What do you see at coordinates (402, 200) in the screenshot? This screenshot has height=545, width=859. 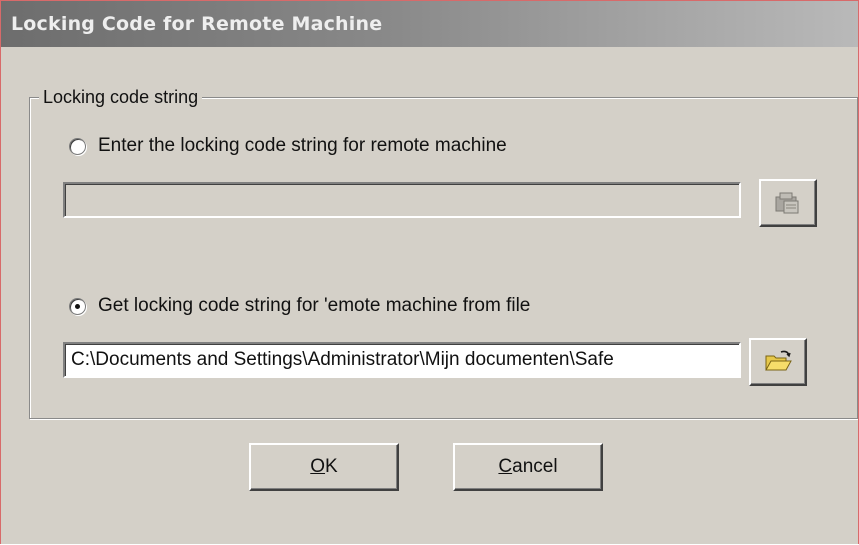 I see `locking-code-string-field` at bounding box center [402, 200].